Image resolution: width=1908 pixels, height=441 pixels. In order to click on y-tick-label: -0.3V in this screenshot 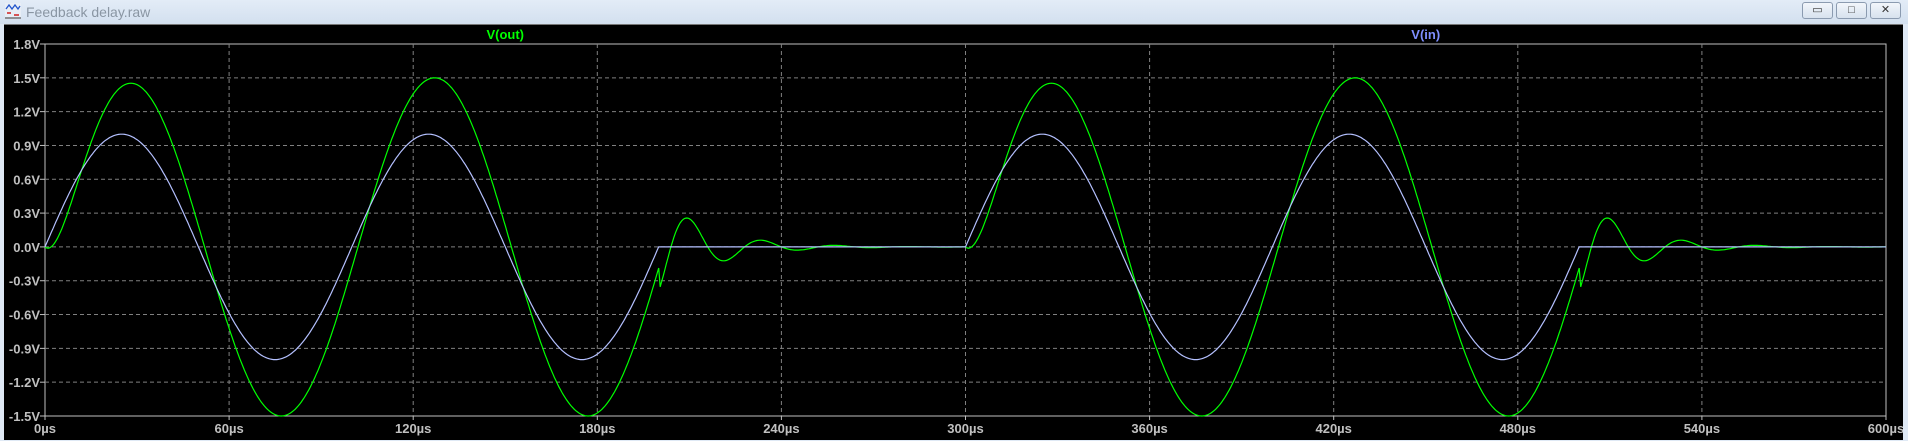, I will do `click(24, 281)`.